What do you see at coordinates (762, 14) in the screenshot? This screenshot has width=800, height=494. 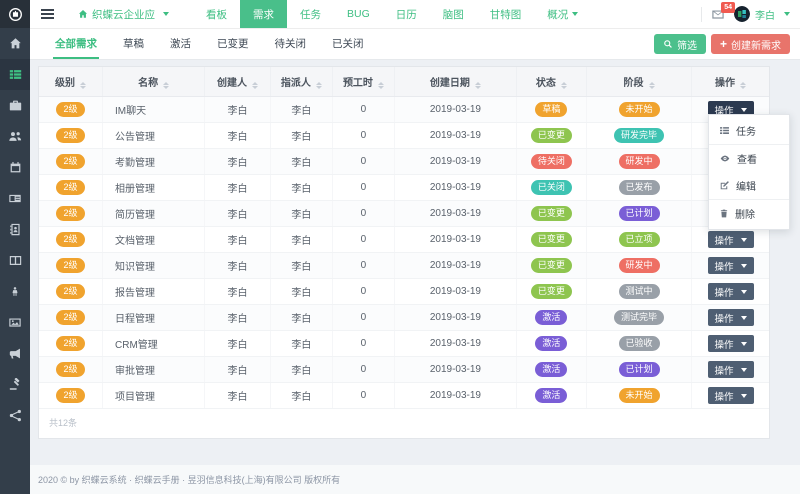 I see `user-menu: 李白` at bounding box center [762, 14].